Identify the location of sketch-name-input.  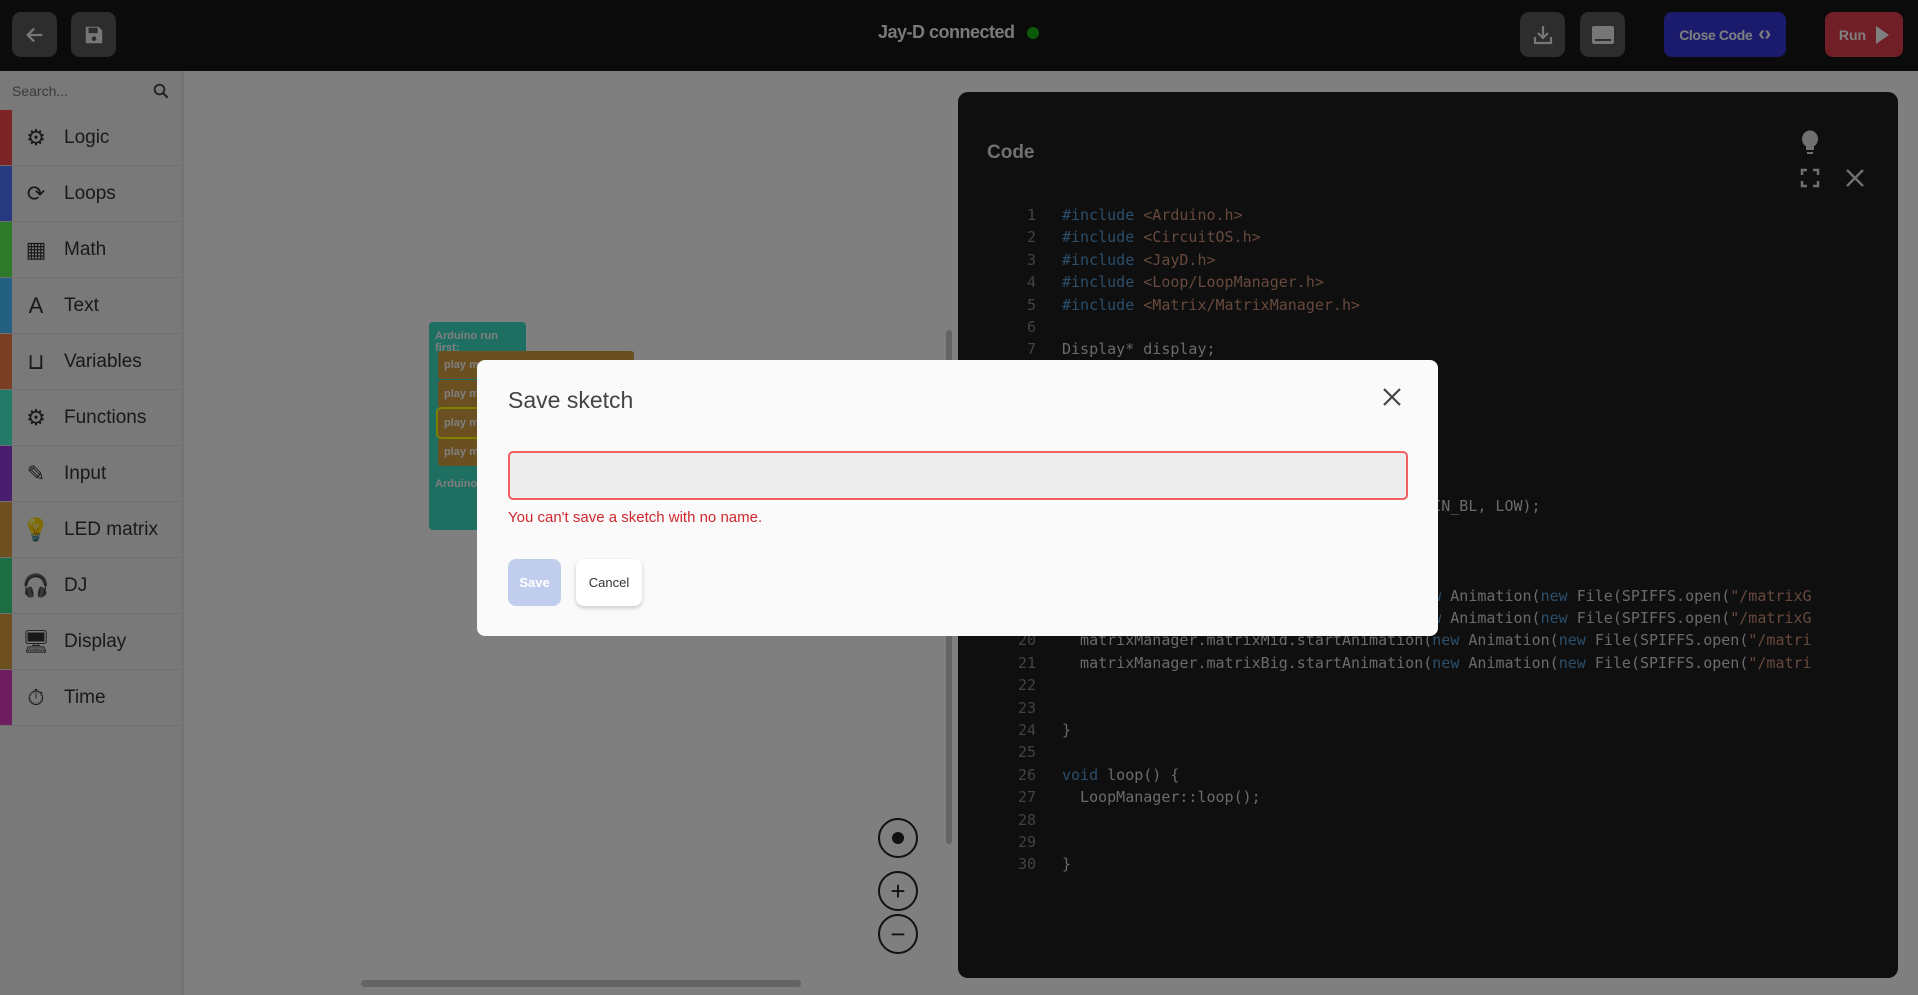
(958, 475).